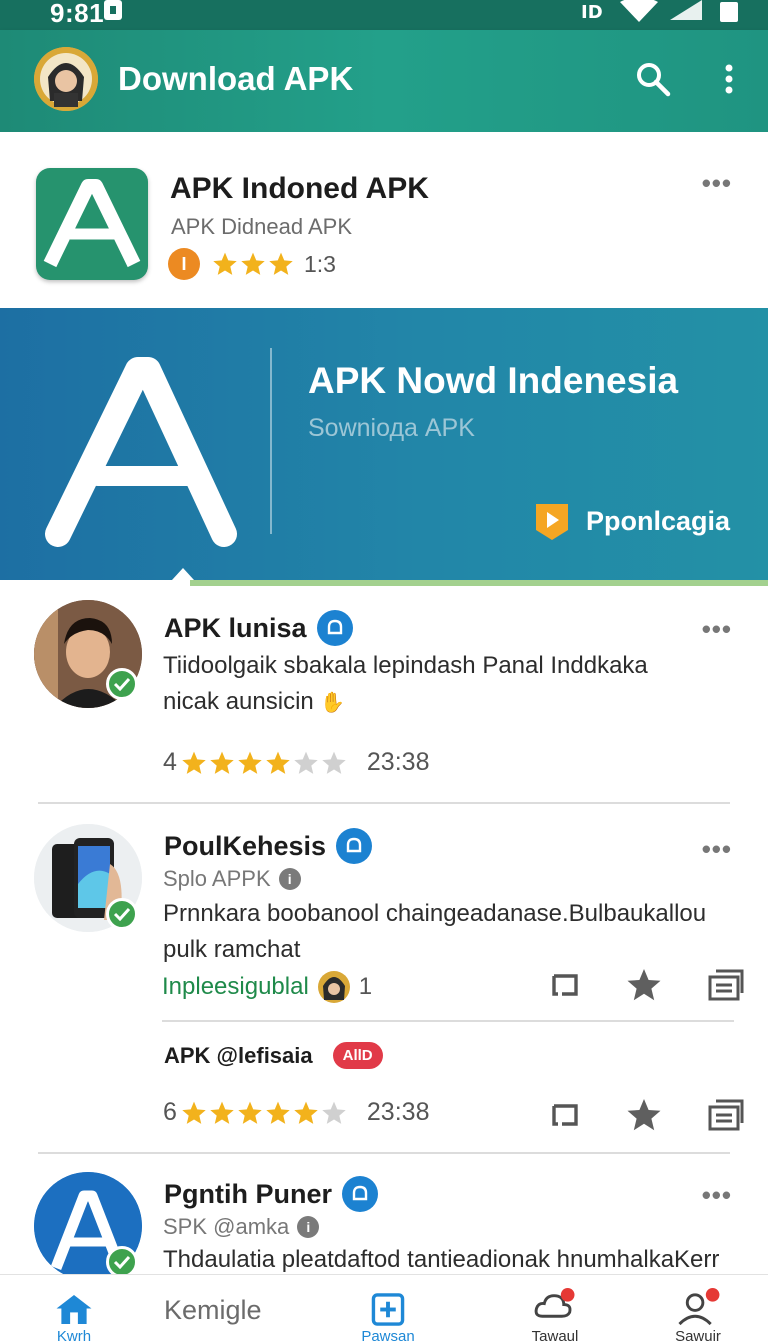  I want to click on sim-card-icon, so click(113, 10).